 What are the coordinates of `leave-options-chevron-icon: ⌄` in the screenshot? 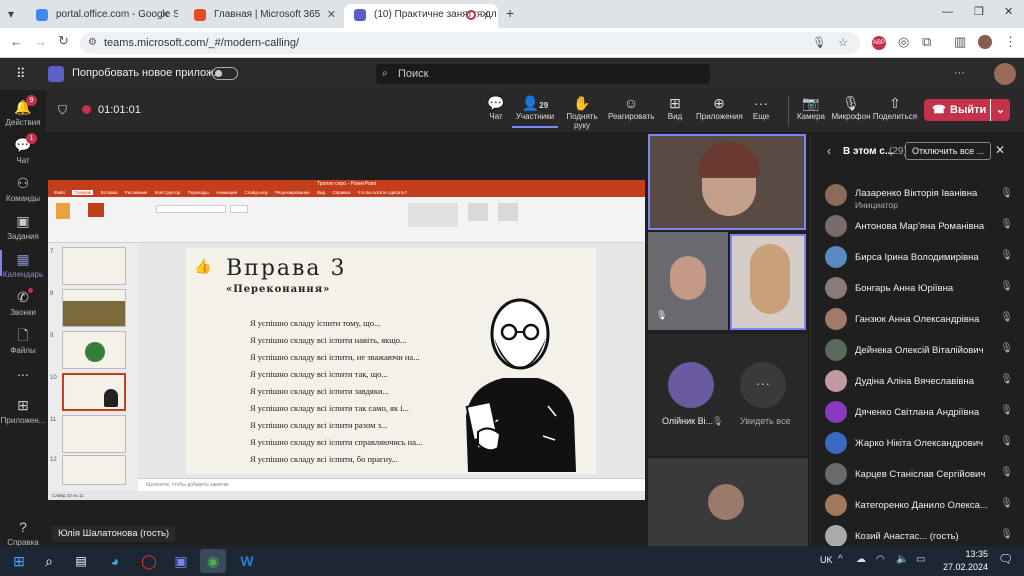 It's located at (1000, 110).